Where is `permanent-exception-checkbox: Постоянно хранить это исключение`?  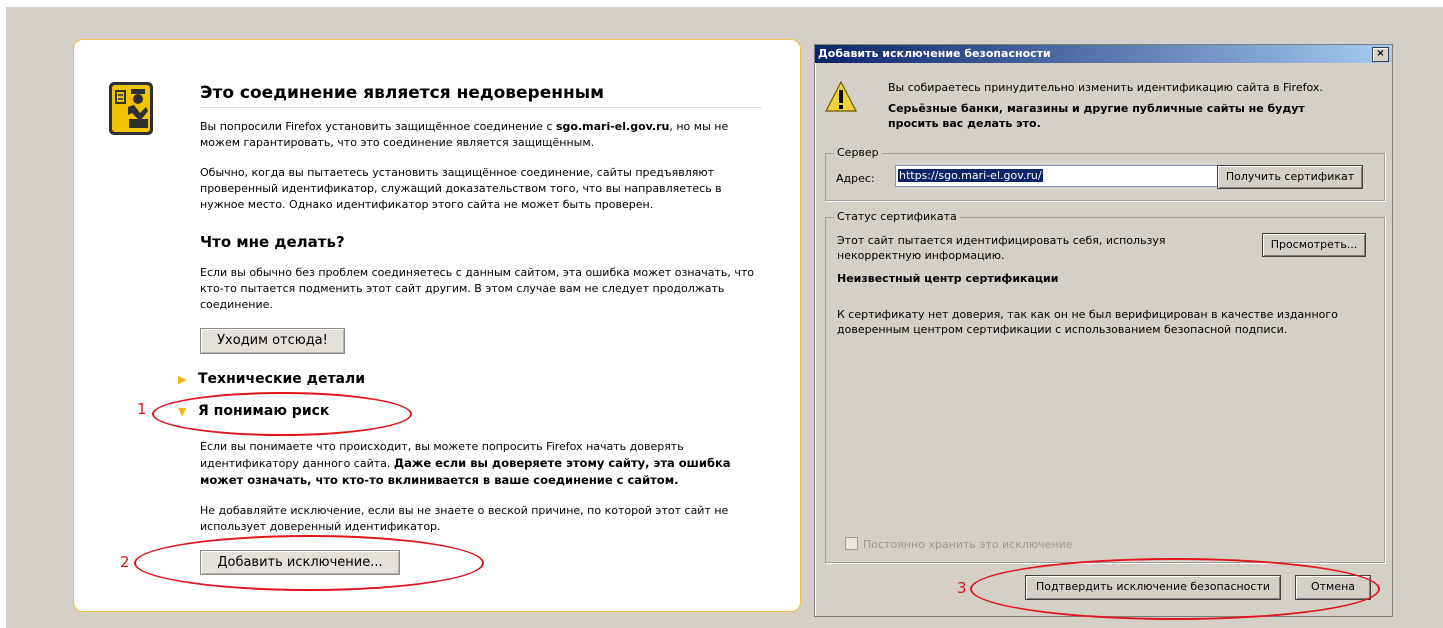
permanent-exception-checkbox: Постоянно хранить это исключение is located at coordinates (959, 544).